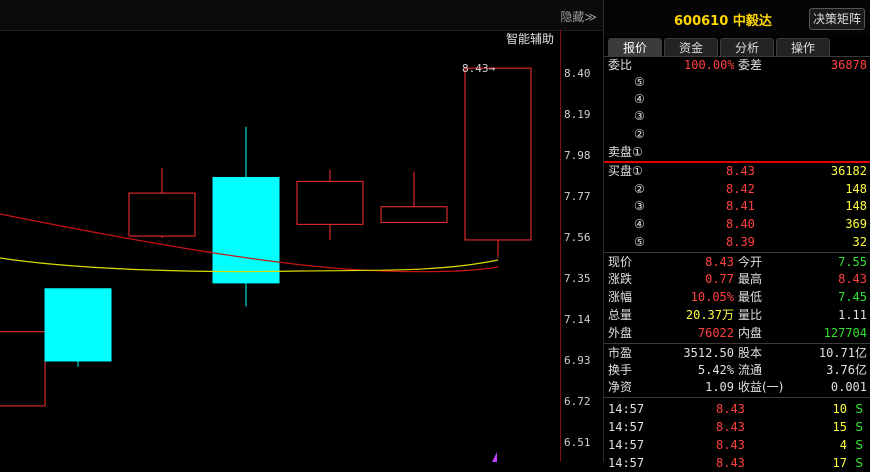 This screenshot has width=870, height=472. I want to click on ticks-divider, so click(737, 397).